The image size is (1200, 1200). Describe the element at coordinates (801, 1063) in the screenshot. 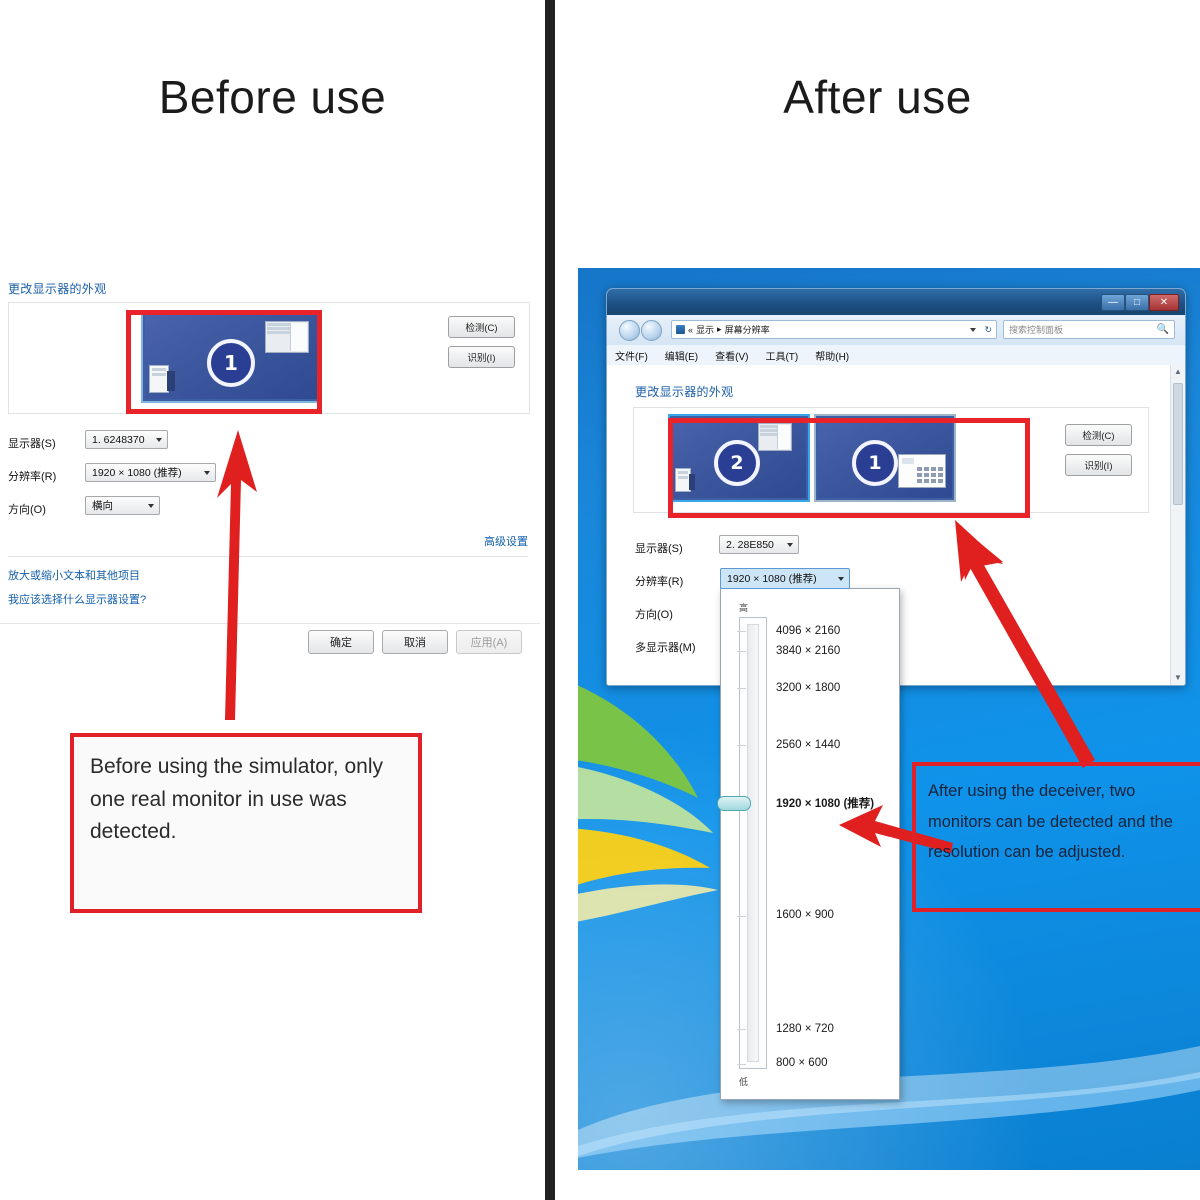

I see `resolution-option: 800 × 600` at that location.